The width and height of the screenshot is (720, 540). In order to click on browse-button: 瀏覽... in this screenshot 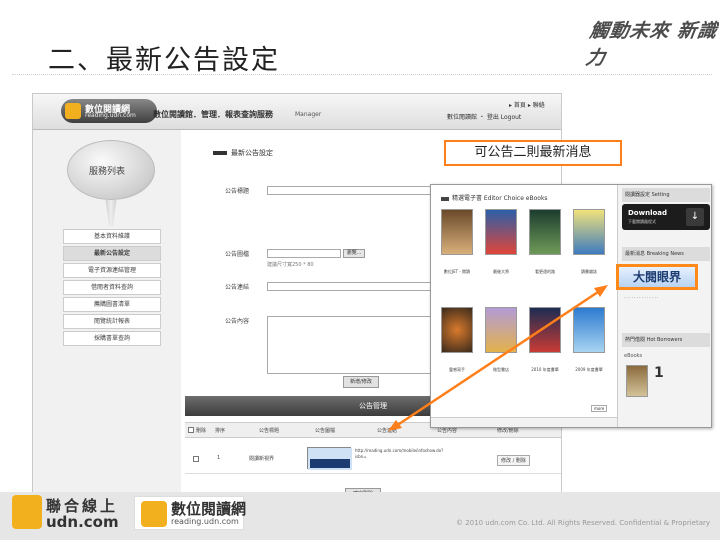, I will do `click(354, 253)`.